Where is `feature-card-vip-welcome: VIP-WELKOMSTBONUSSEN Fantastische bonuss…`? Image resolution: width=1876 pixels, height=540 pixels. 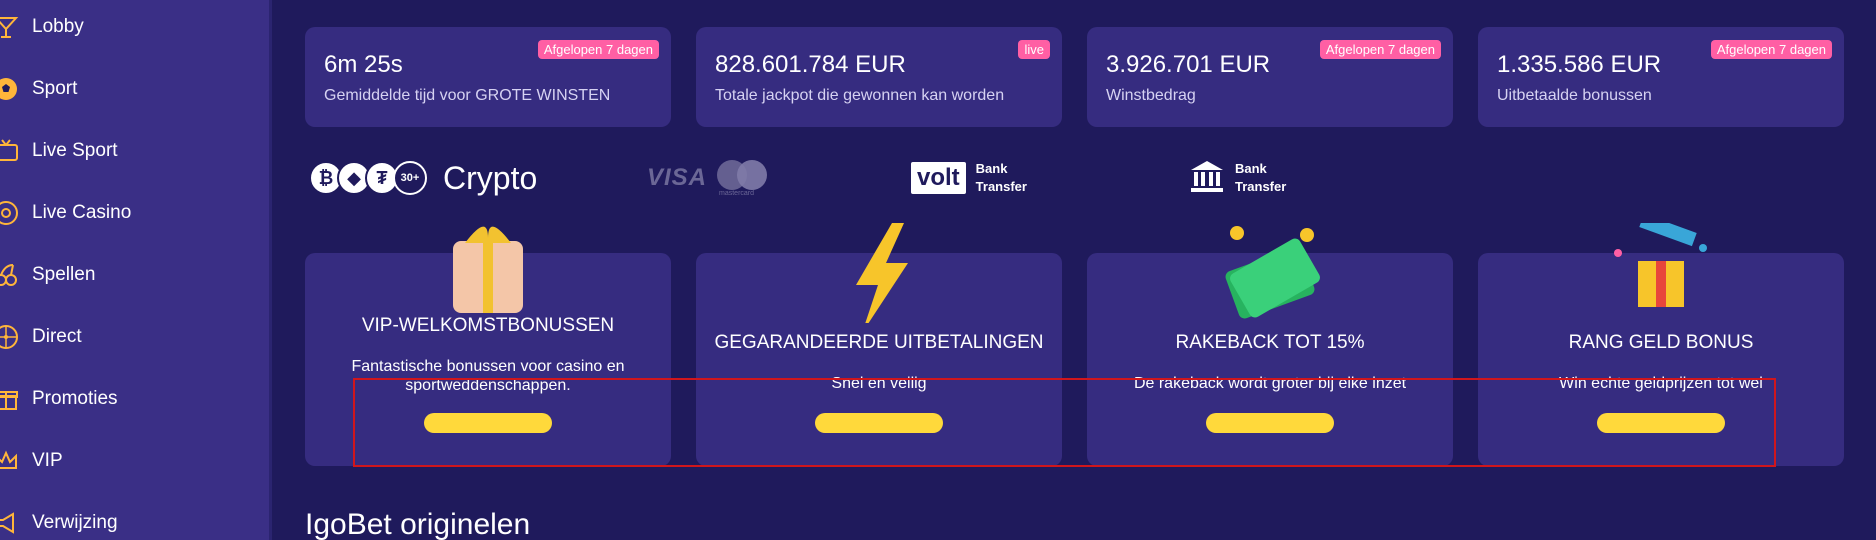
feature-card-vip-welcome: VIP-WELKOMSTBONUSSEN Fantastische bonuss… is located at coordinates (488, 346).